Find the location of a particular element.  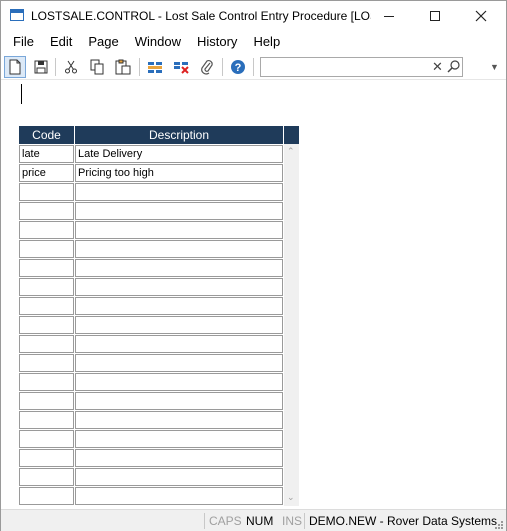

copy-icon is located at coordinates (97, 67).